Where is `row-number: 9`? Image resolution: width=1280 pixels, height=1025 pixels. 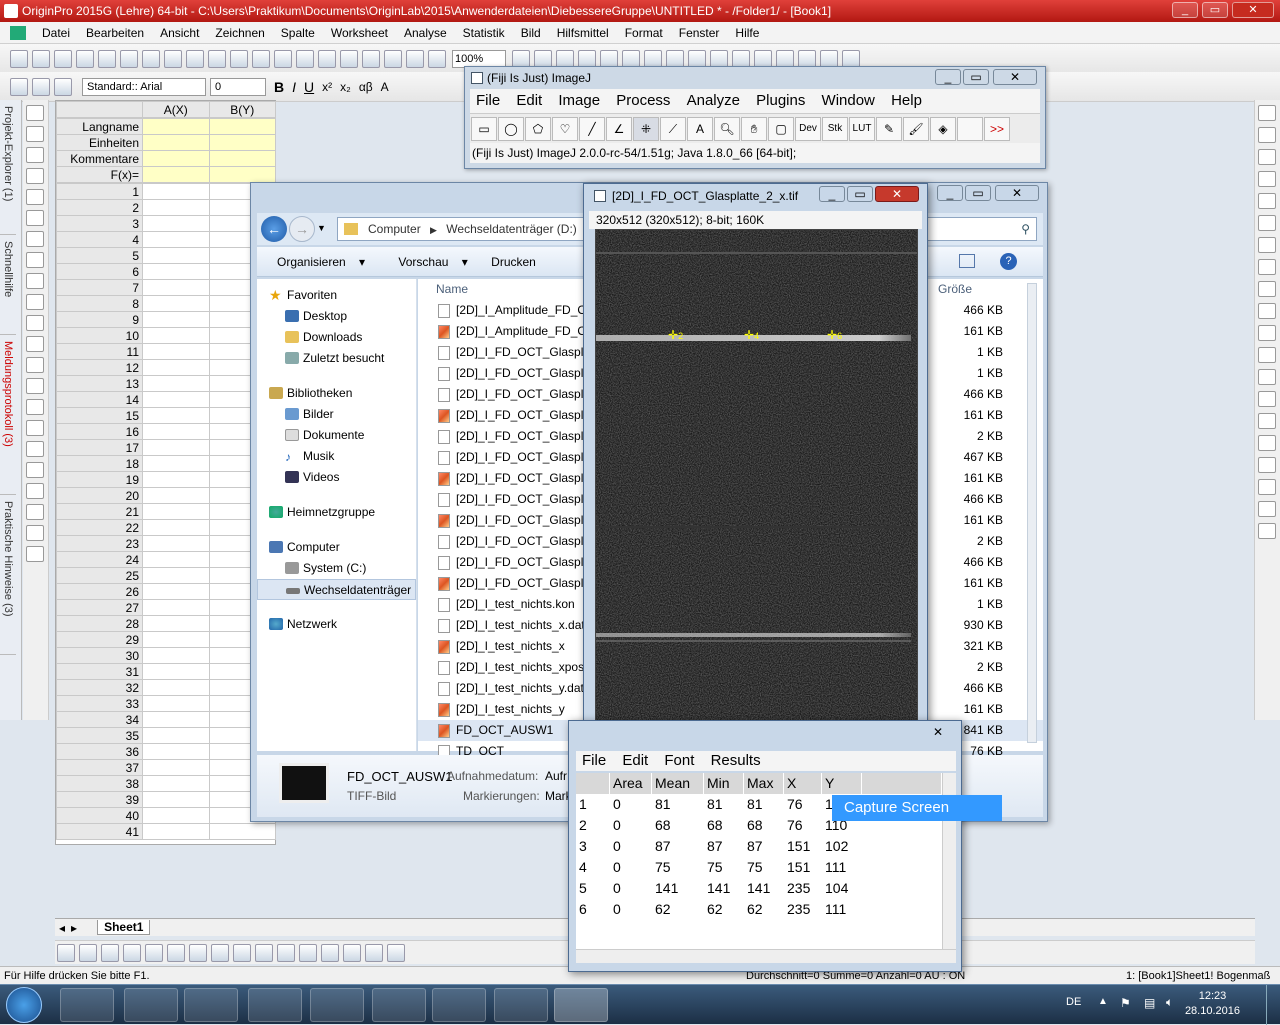
row-number: 9 is located at coordinates (99, 319).